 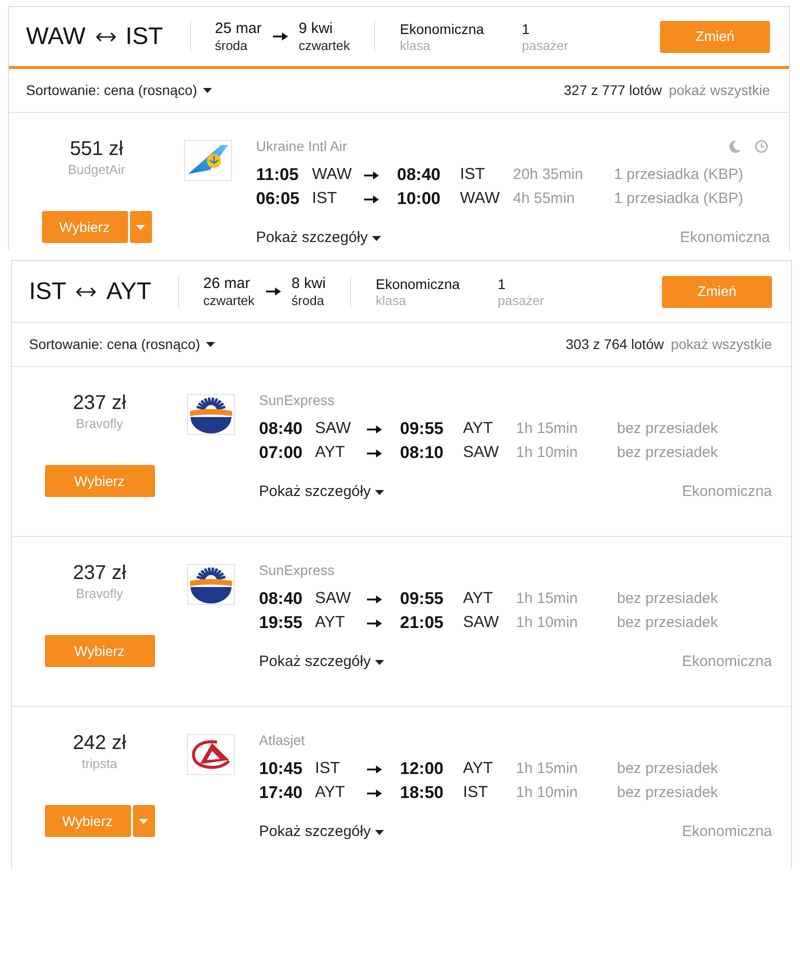 What do you see at coordinates (302, 146) in the screenshot?
I see `airline-name: Ukraine Intl Air` at bounding box center [302, 146].